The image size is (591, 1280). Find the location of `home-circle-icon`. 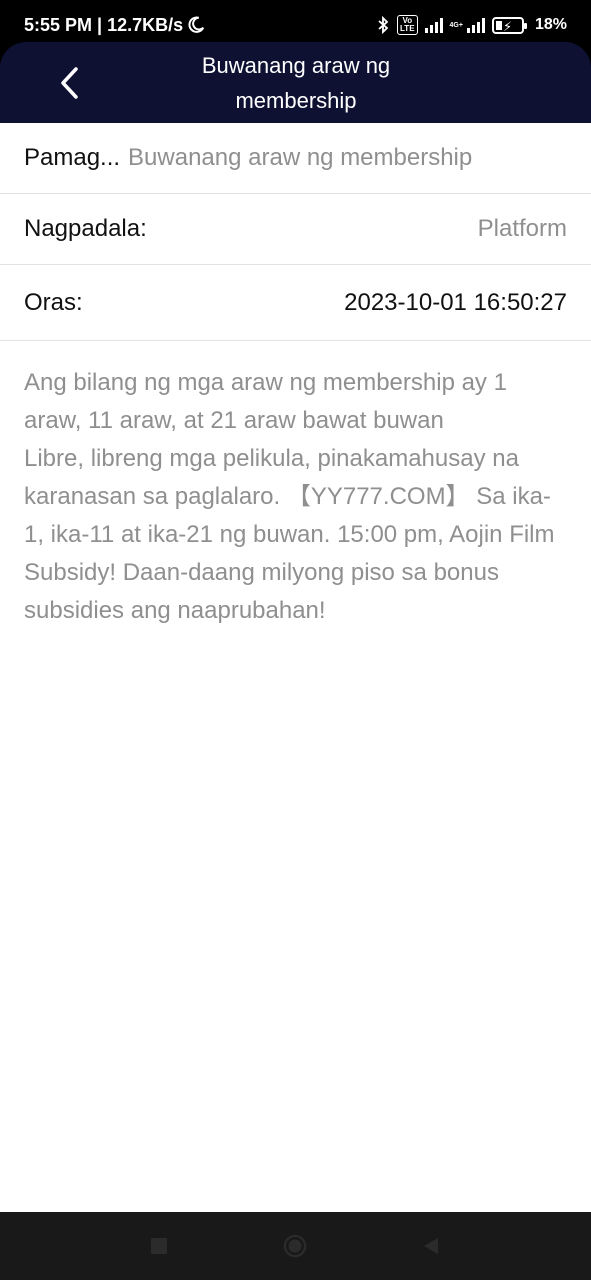

home-circle-icon is located at coordinates (295, 1246).